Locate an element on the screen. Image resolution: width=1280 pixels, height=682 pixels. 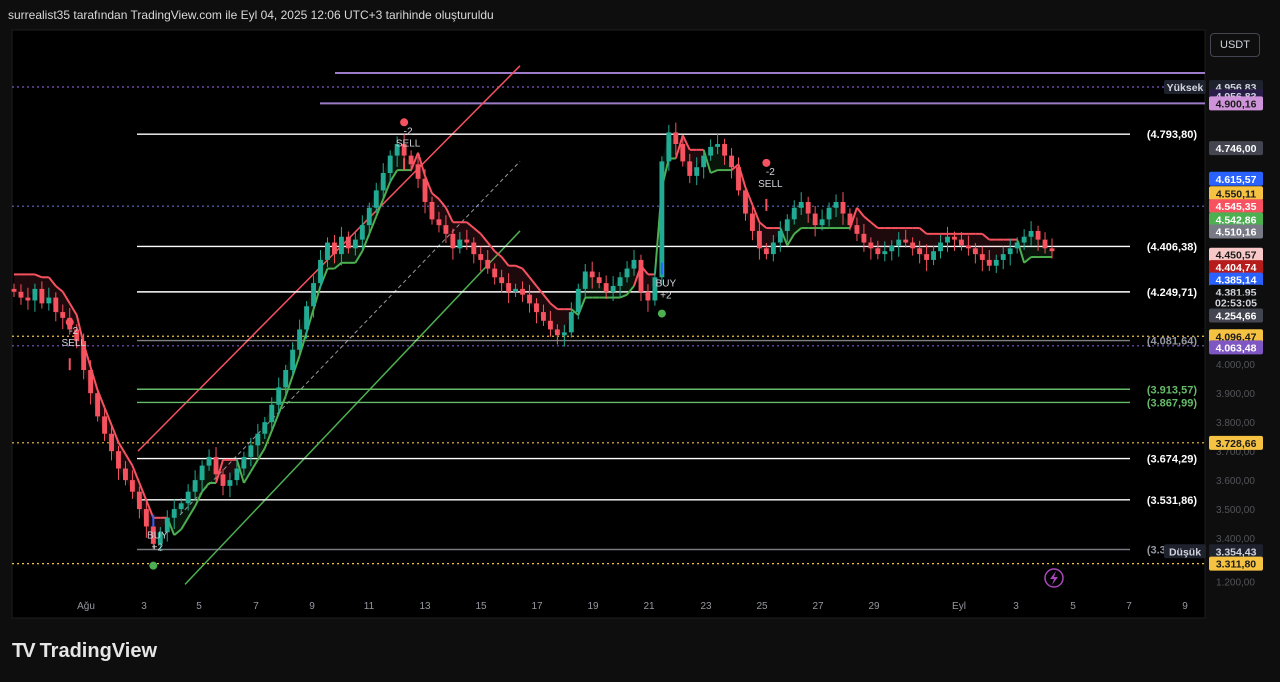
x-tick-2: 5 is located at coordinates (199, 606).